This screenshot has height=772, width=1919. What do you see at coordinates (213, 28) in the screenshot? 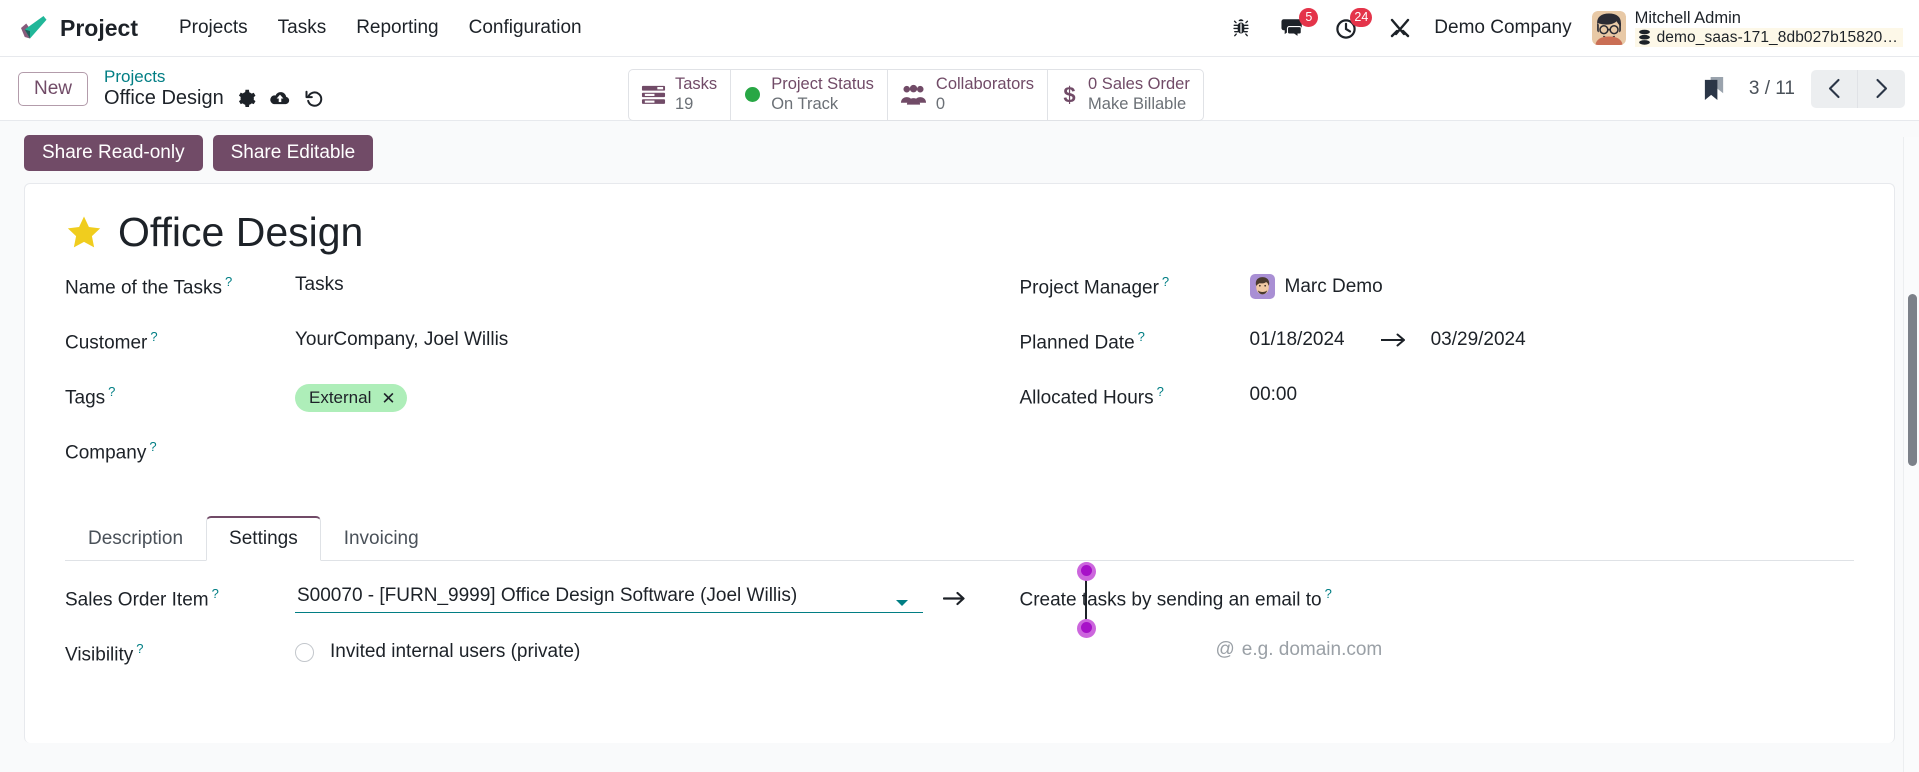
I see `nav-menu-projects: Projects` at bounding box center [213, 28].